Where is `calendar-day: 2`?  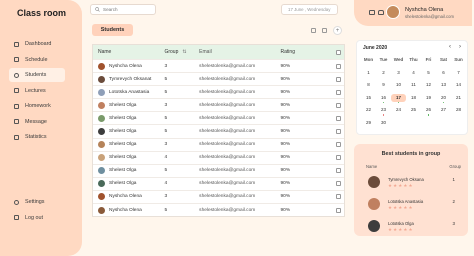 calendar-day: 2 is located at coordinates (383, 73).